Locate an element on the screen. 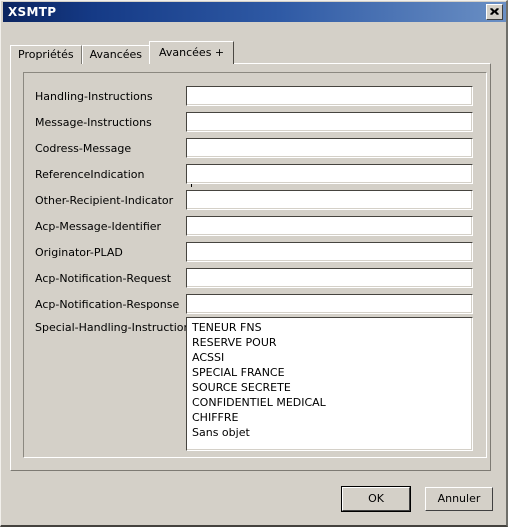 The height and width of the screenshot is (527, 508). title-bar: XSMTP is located at coordinates (254, 12).